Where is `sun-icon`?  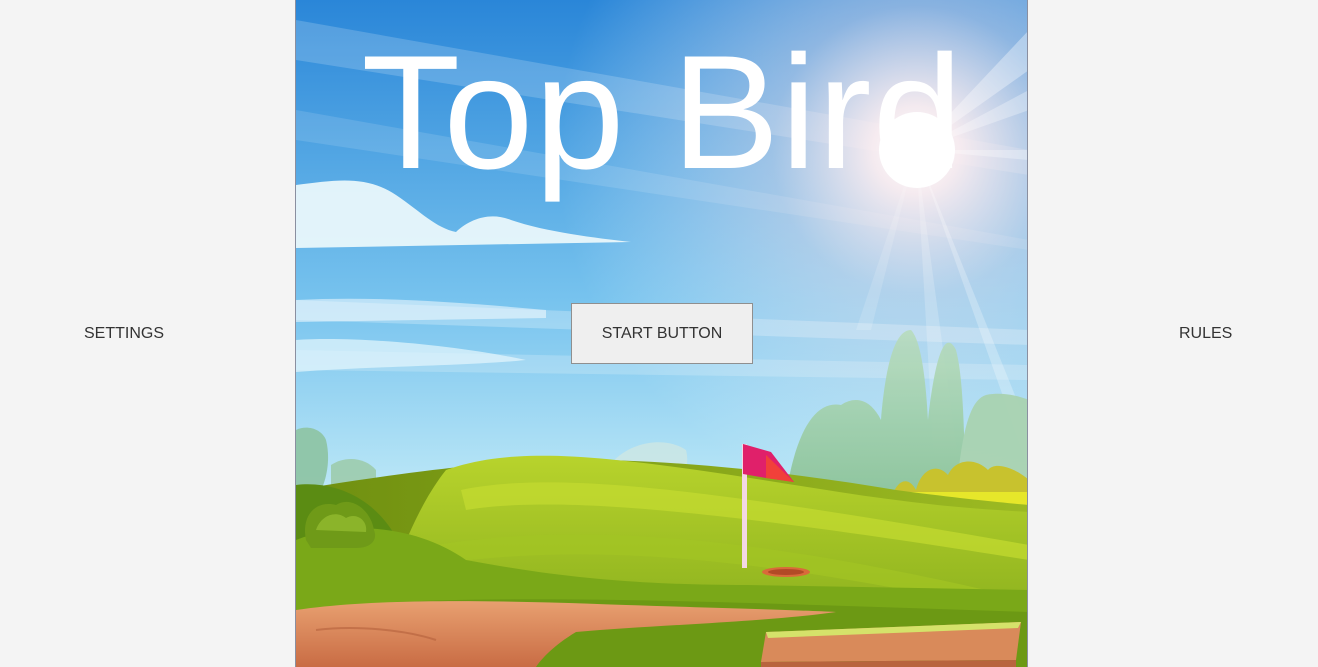
sun-icon is located at coordinates (917, 150).